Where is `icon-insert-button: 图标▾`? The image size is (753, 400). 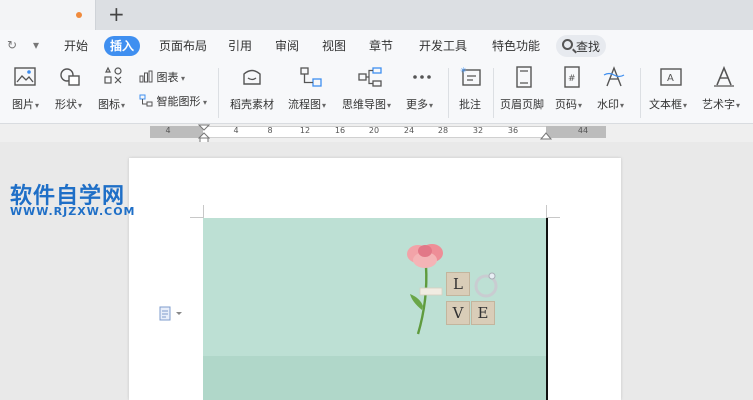
icon-insert-button: 图标▾ is located at coordinates (113, 93).